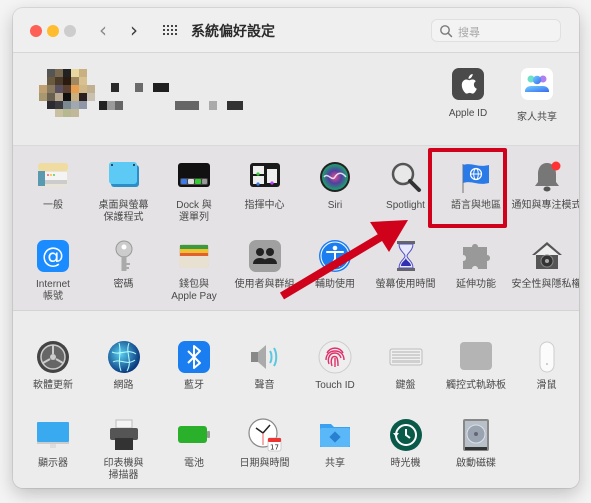 The height and width of the screenshot is (503, 591). What do you see at coordinates (547, 357) in the screenshot?
I see `mouse-icon` at bounding box center [547, 357].